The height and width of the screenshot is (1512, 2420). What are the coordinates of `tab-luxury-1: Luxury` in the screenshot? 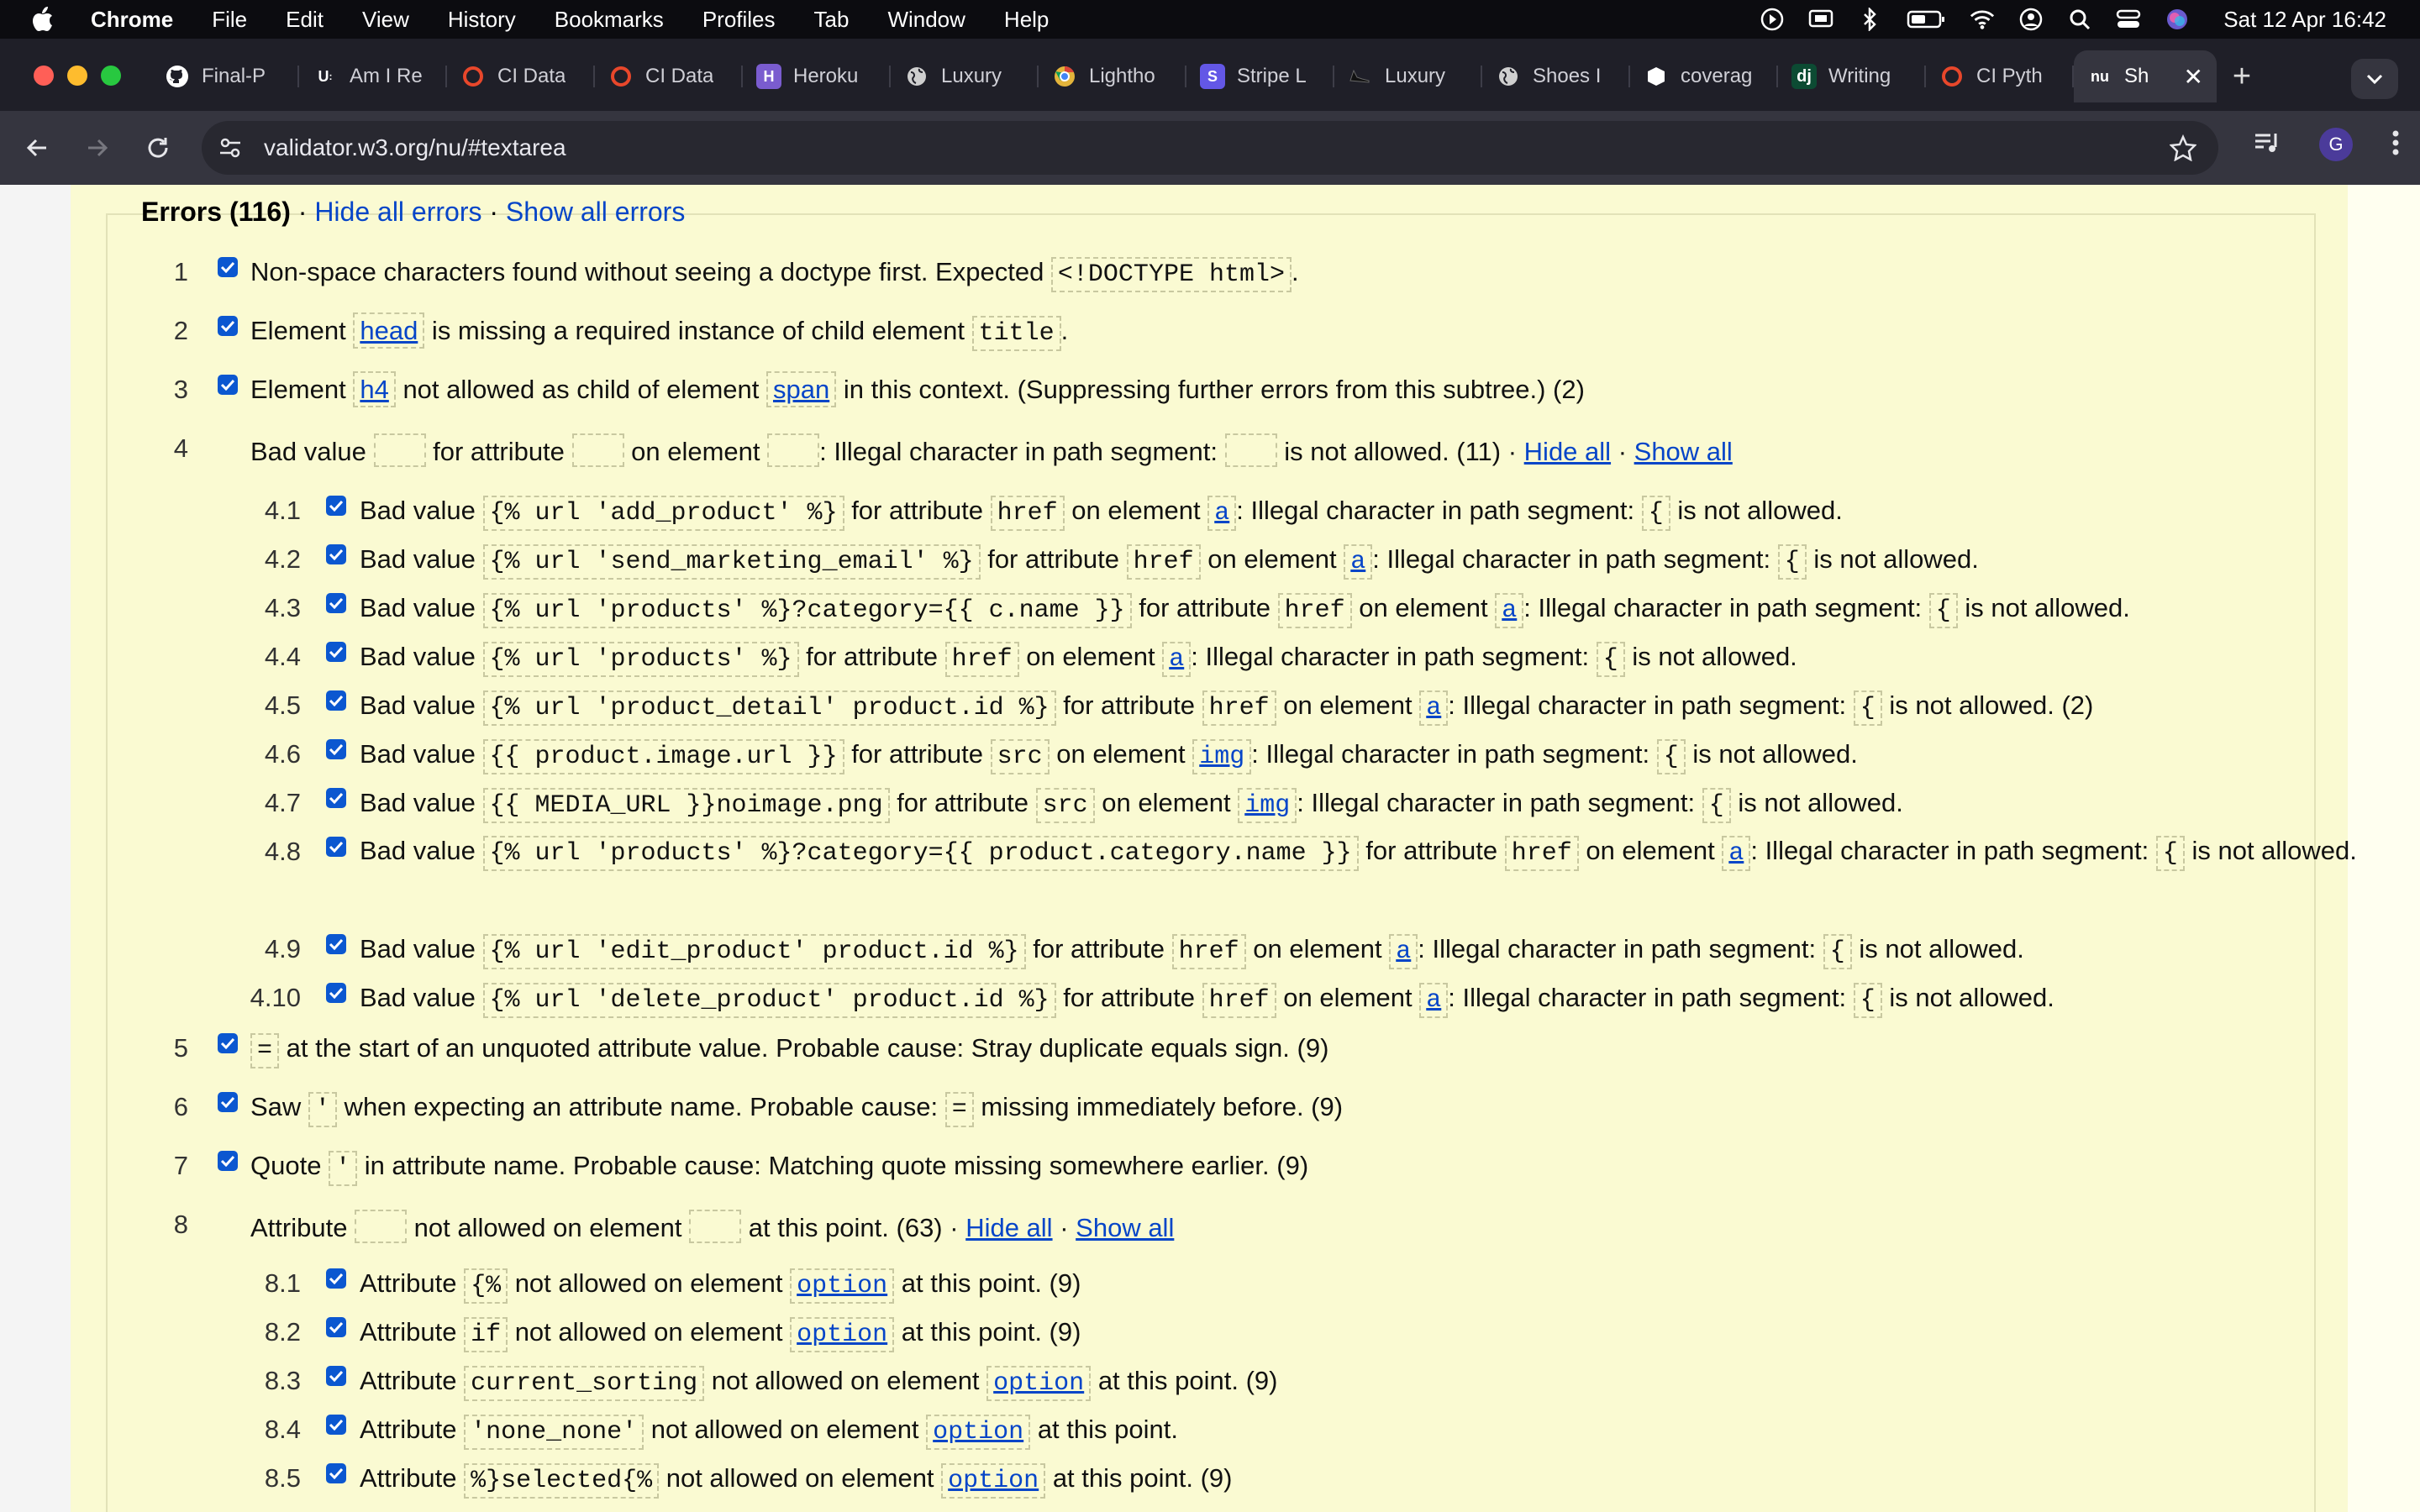 It's located at (965, 76).